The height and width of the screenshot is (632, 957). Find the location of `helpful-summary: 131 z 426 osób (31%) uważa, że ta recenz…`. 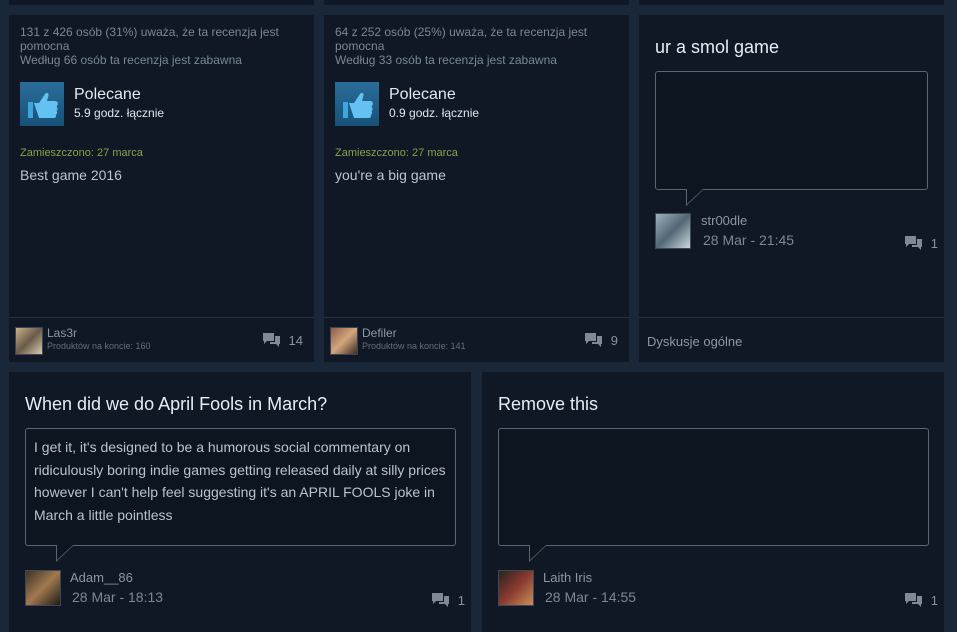

helpful-summary: 131 z 426 osób (31%) uważa, że ta recenz… is located at coordinates (162, 46).